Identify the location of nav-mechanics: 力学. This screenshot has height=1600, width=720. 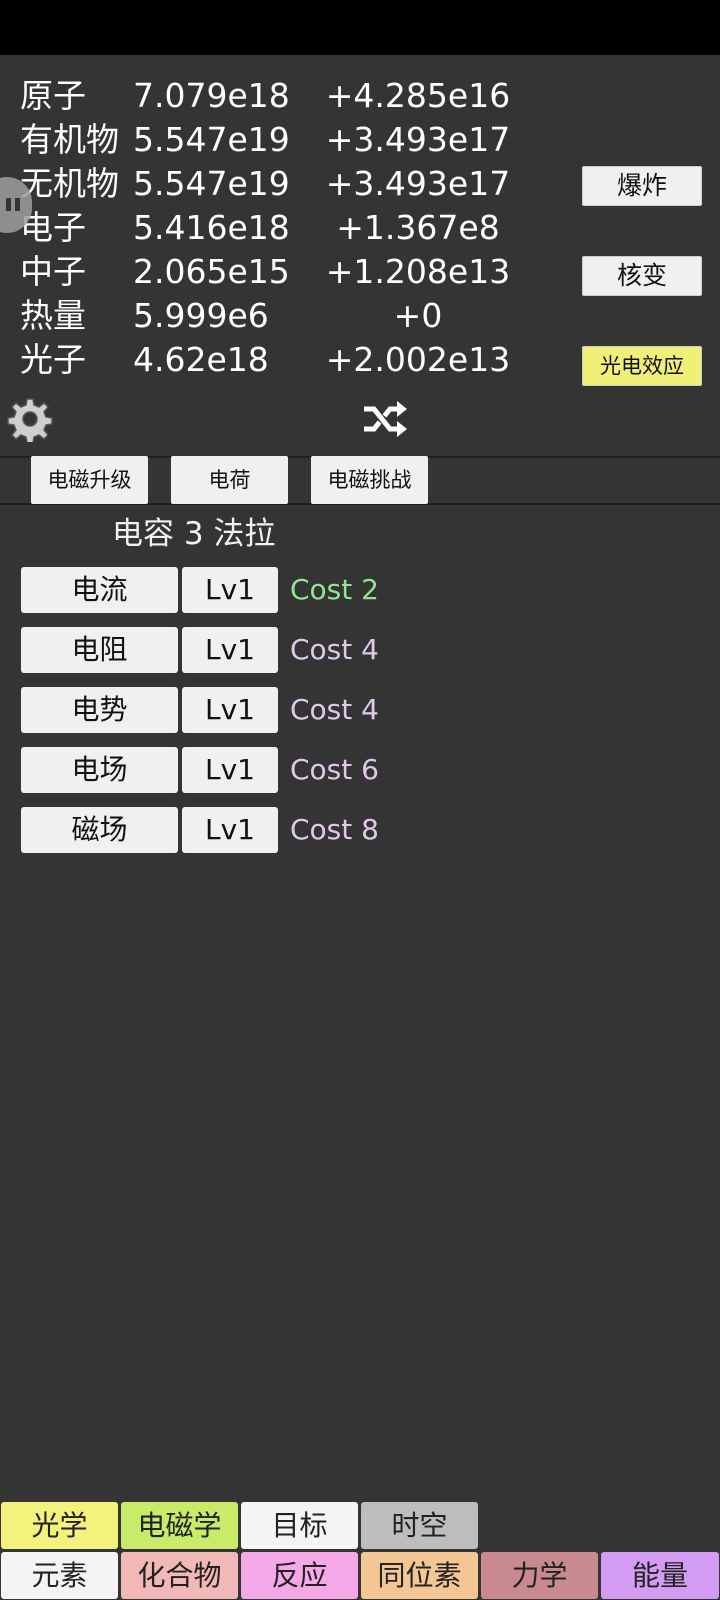
(539, 1575).